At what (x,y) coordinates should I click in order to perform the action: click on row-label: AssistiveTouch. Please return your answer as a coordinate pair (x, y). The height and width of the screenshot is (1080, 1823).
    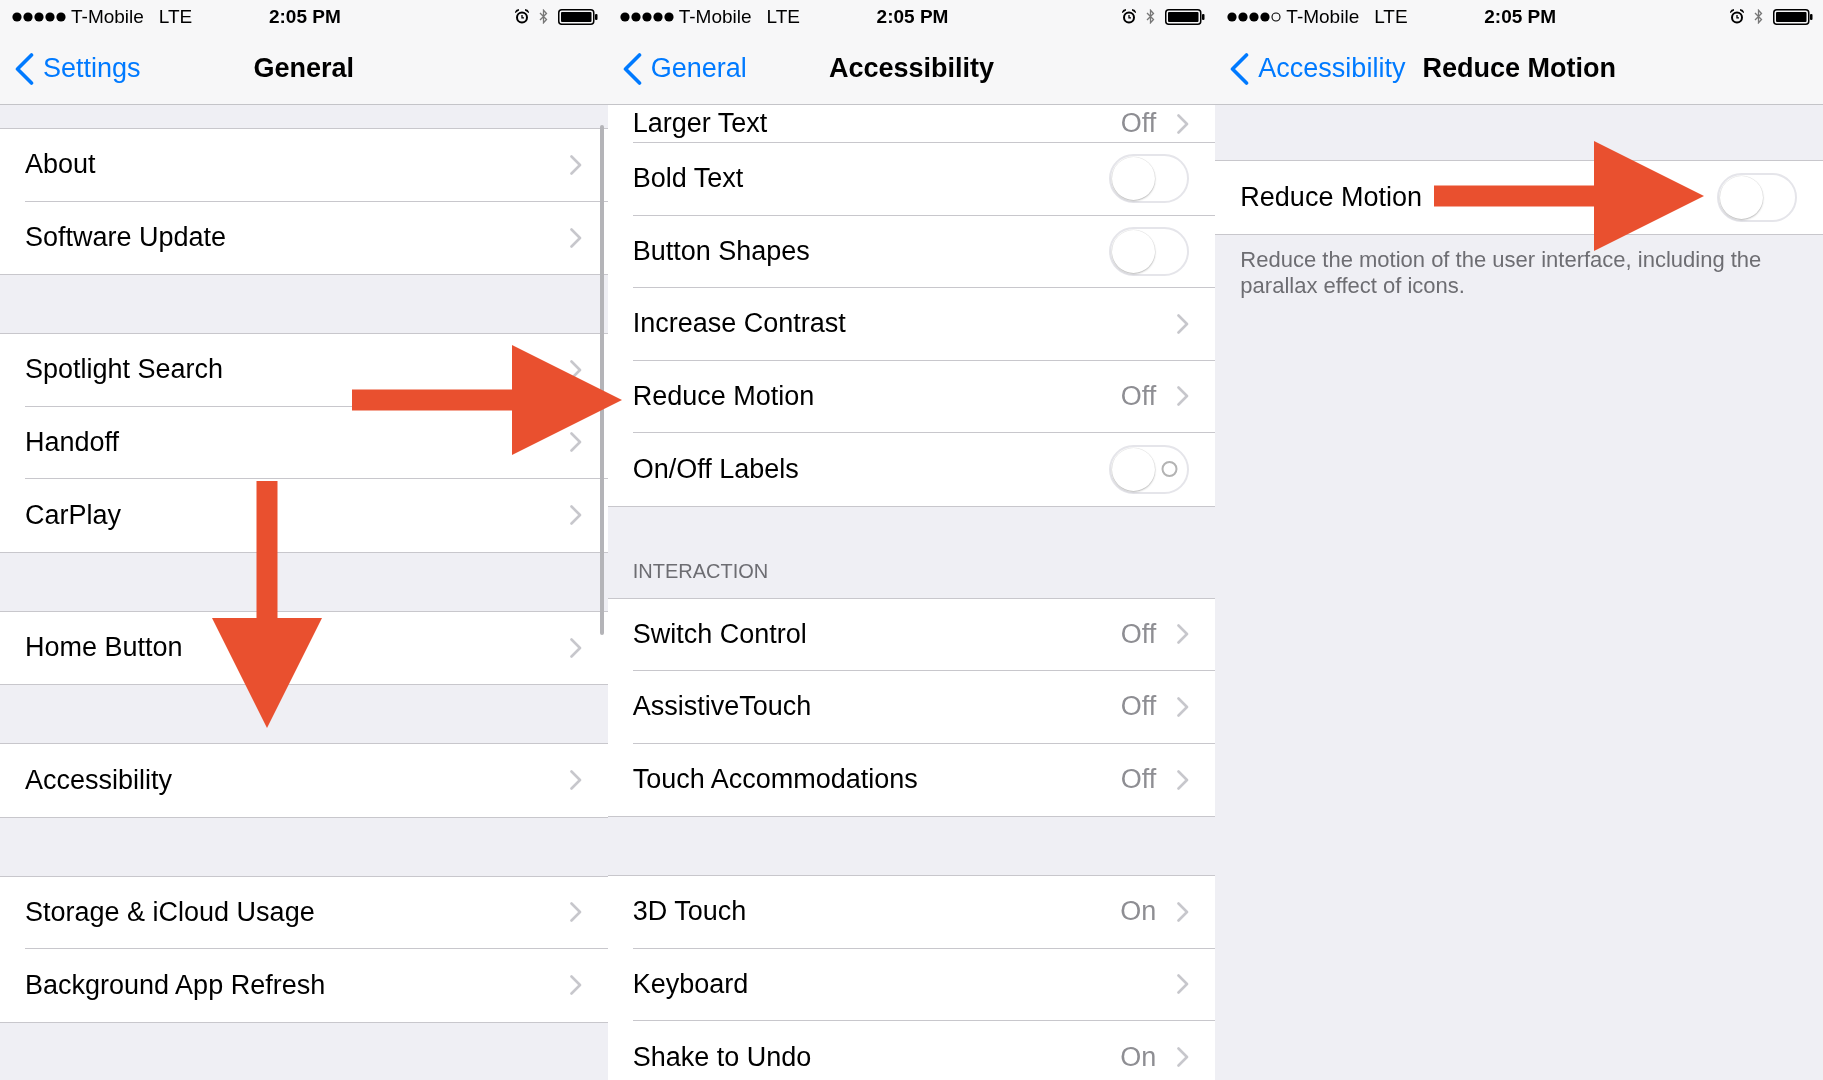
    Looking at the image, I should click on (722, 707).